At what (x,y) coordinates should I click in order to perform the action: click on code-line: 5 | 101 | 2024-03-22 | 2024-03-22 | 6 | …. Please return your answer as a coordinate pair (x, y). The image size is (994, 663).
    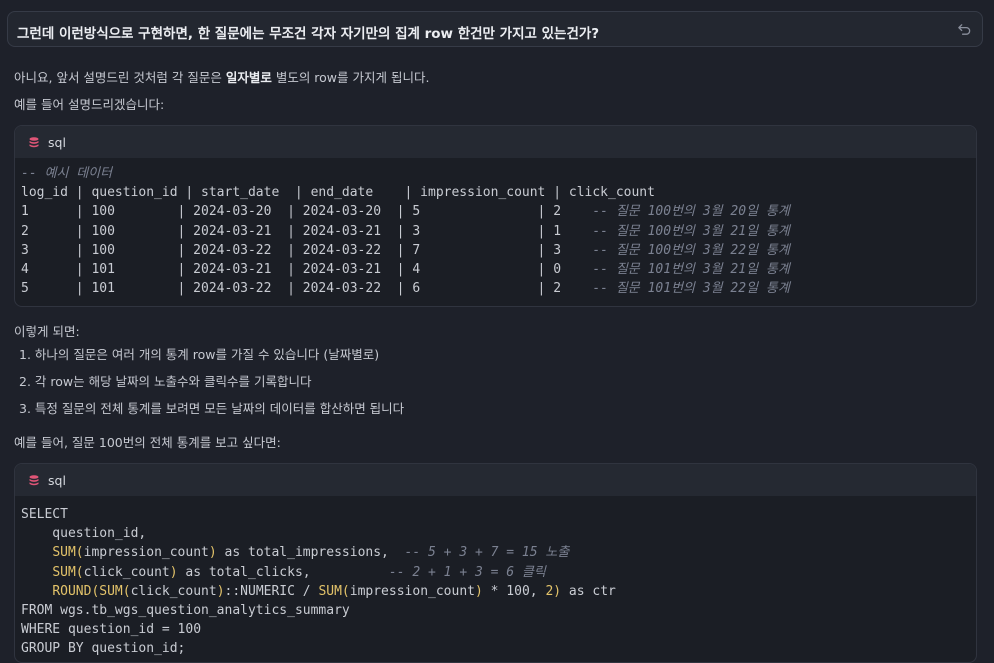
    Looking at the image, I should click on (498, 288).